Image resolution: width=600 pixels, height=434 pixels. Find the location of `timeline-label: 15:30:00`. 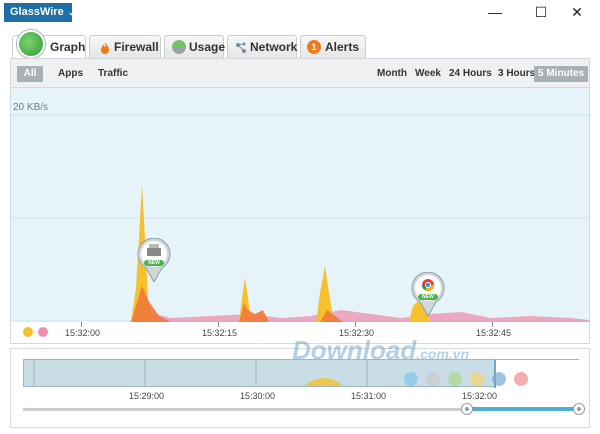

timeline-label: 15:30:00 is located at coordinates (258, 396).